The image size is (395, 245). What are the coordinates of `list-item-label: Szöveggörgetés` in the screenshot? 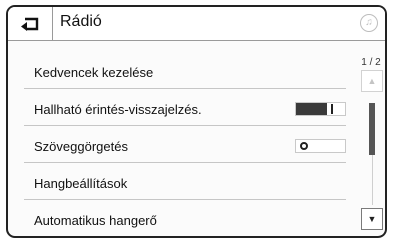 It's located at (81, 146).